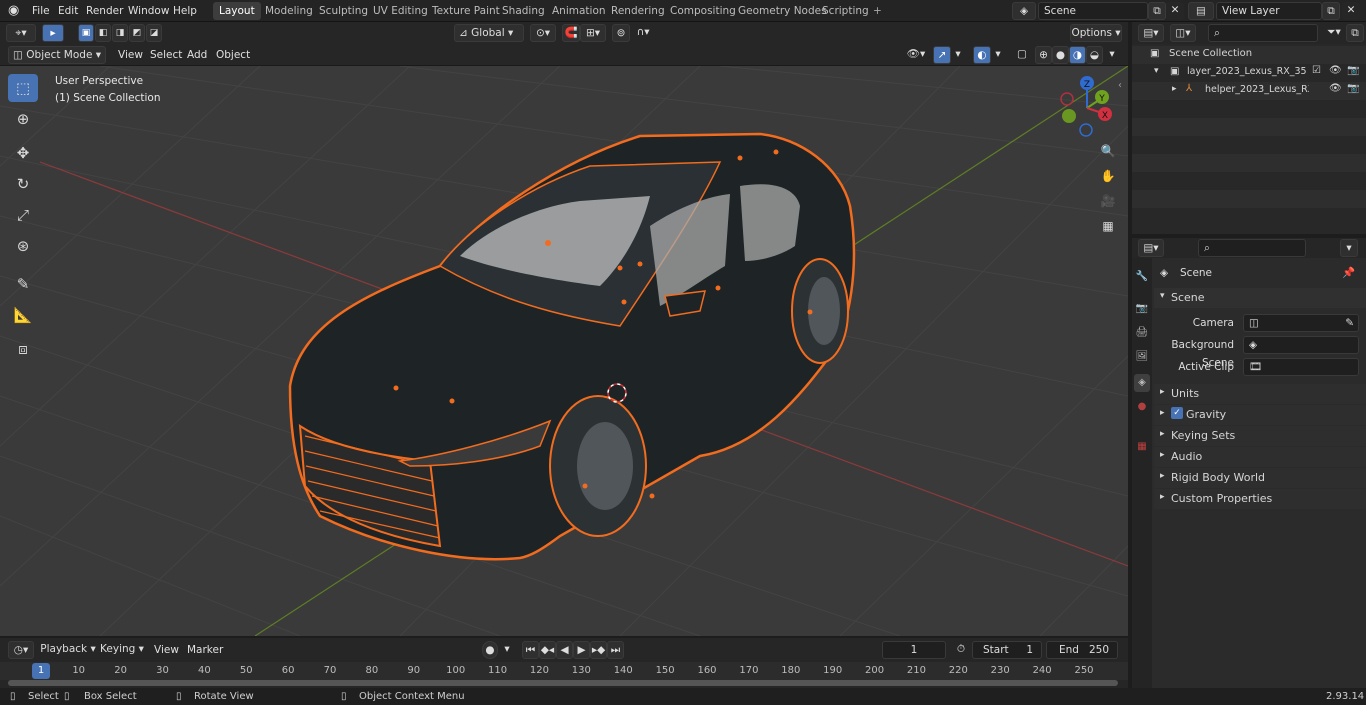  I want to click on record-icon: ●, so click(490, 650).